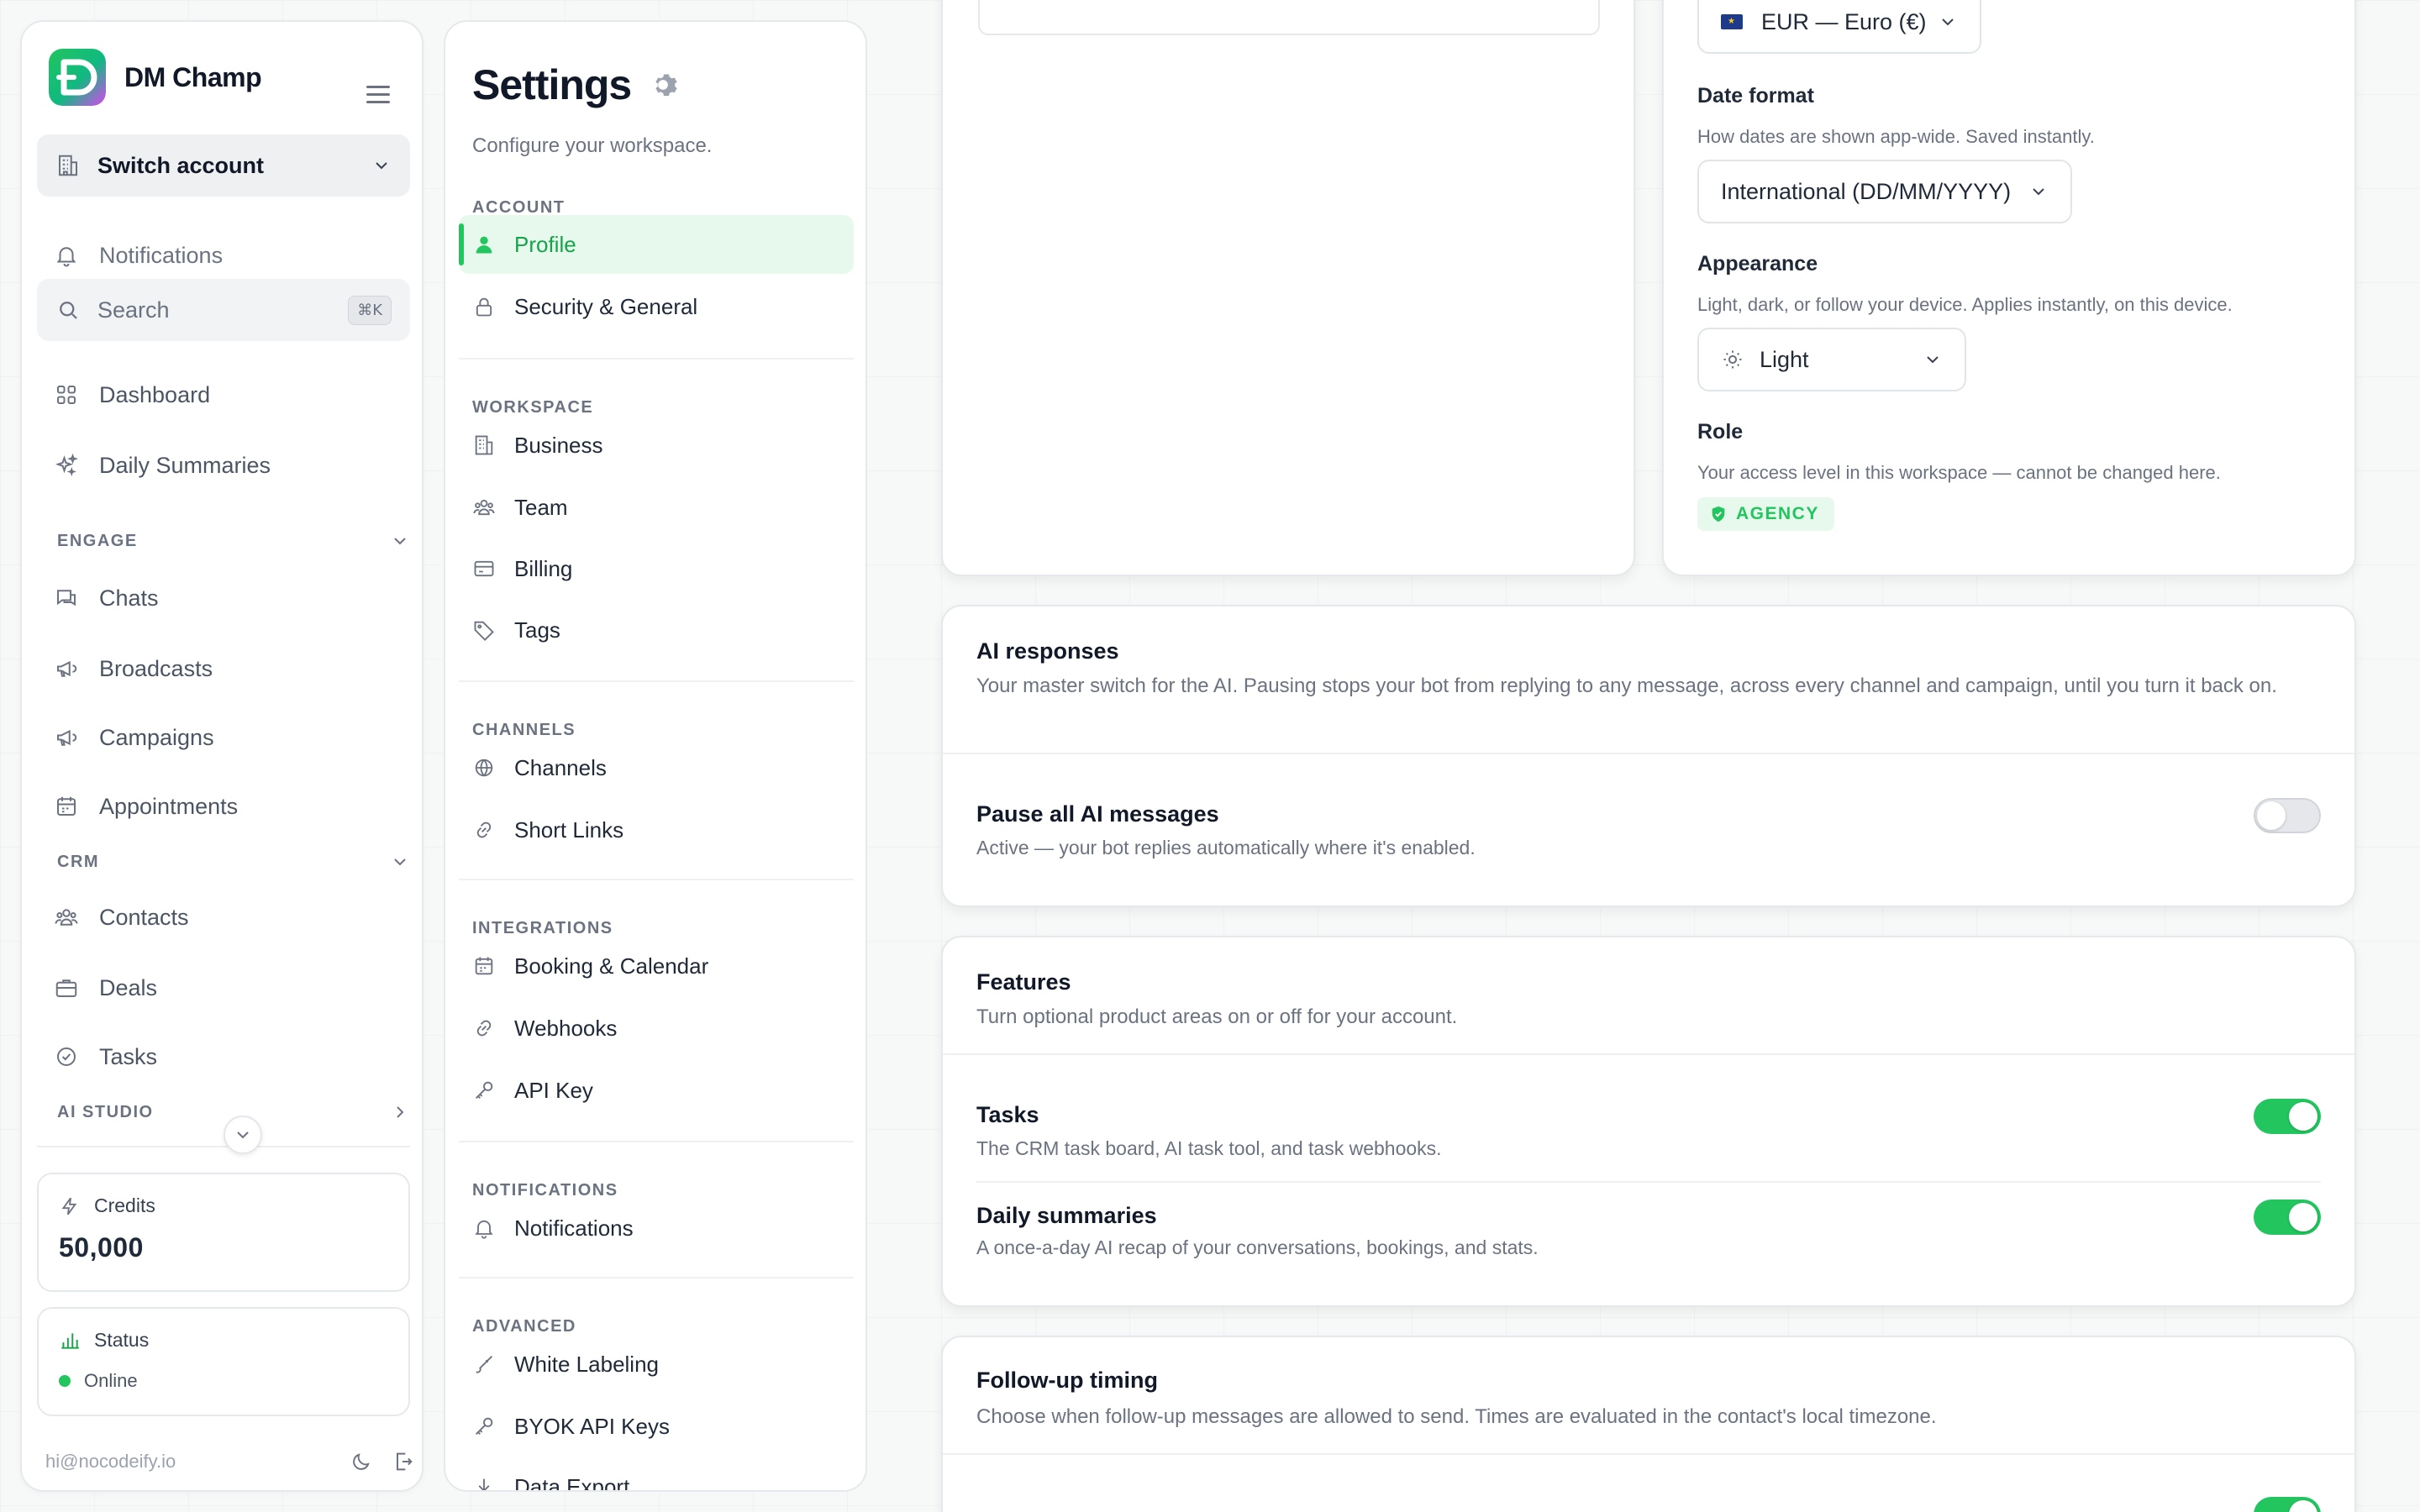  What do you see at coordinates (484, 1364) in the screenshot?
I see `brush-icon` at bounding box center [484, 1364].